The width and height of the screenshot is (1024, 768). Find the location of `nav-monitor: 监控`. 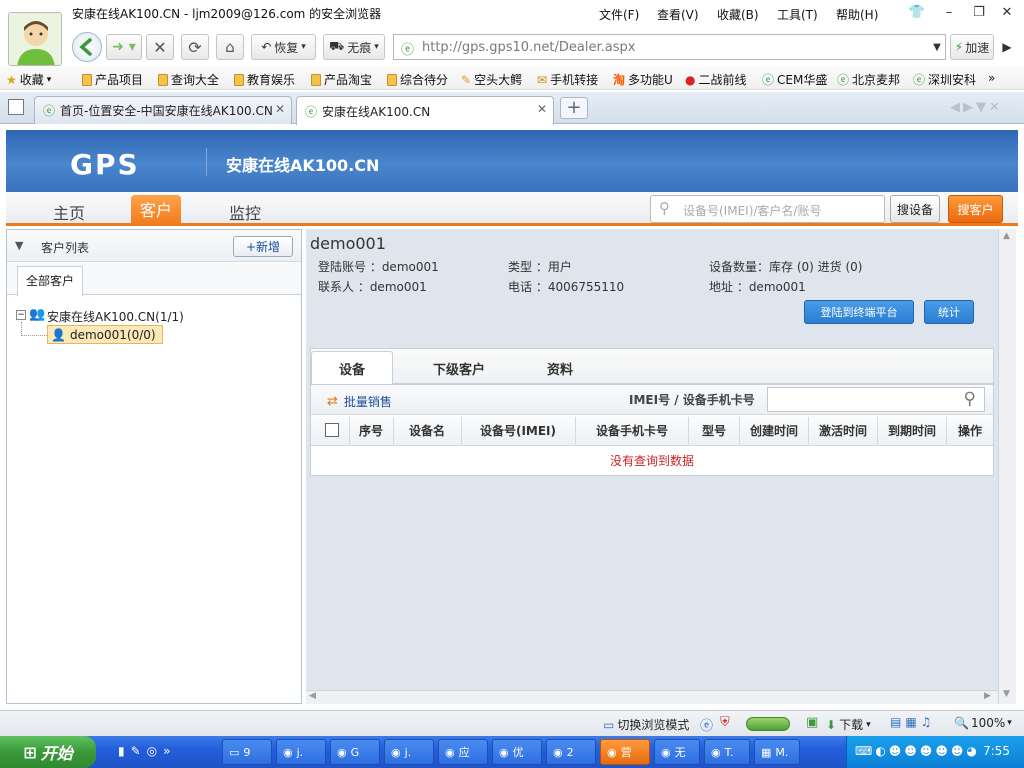

nav-monitor: 监控 is located at coordinates (245, 212).